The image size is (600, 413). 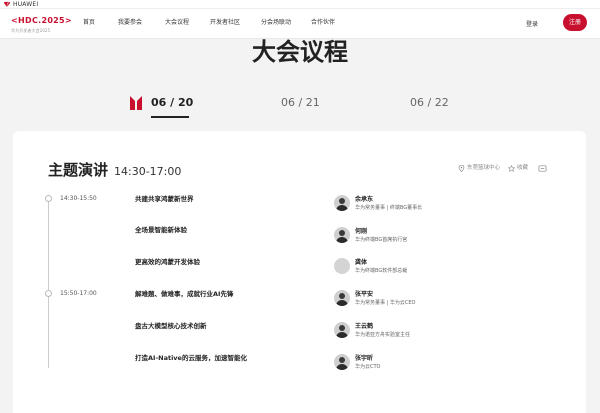 What do you see at coordinates (300, 104) in the screenshot?
I see `tab-0621: 06 / 21` at bounding box center [300, 104].